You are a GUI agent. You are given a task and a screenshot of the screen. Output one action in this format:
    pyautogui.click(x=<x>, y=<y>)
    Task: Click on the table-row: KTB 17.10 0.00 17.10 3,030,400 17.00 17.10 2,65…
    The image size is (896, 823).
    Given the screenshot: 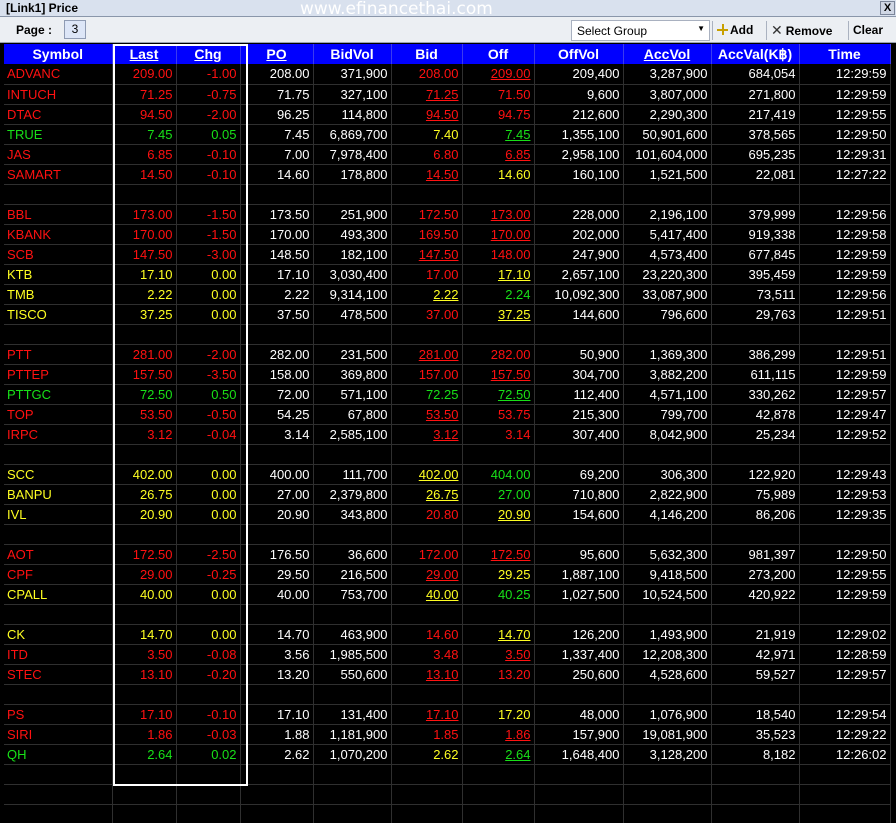 What is the action you would take?
    pyautogui.click(x=447, y=274)
    